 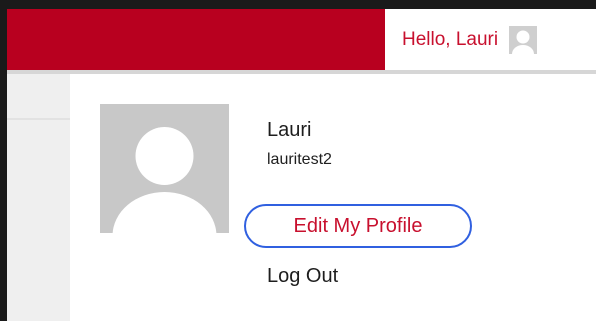 What do you see at coordinates (289, 130) in the screenshot?
I see `profile-display-name: Lauri` at bounding box center [289, 130].